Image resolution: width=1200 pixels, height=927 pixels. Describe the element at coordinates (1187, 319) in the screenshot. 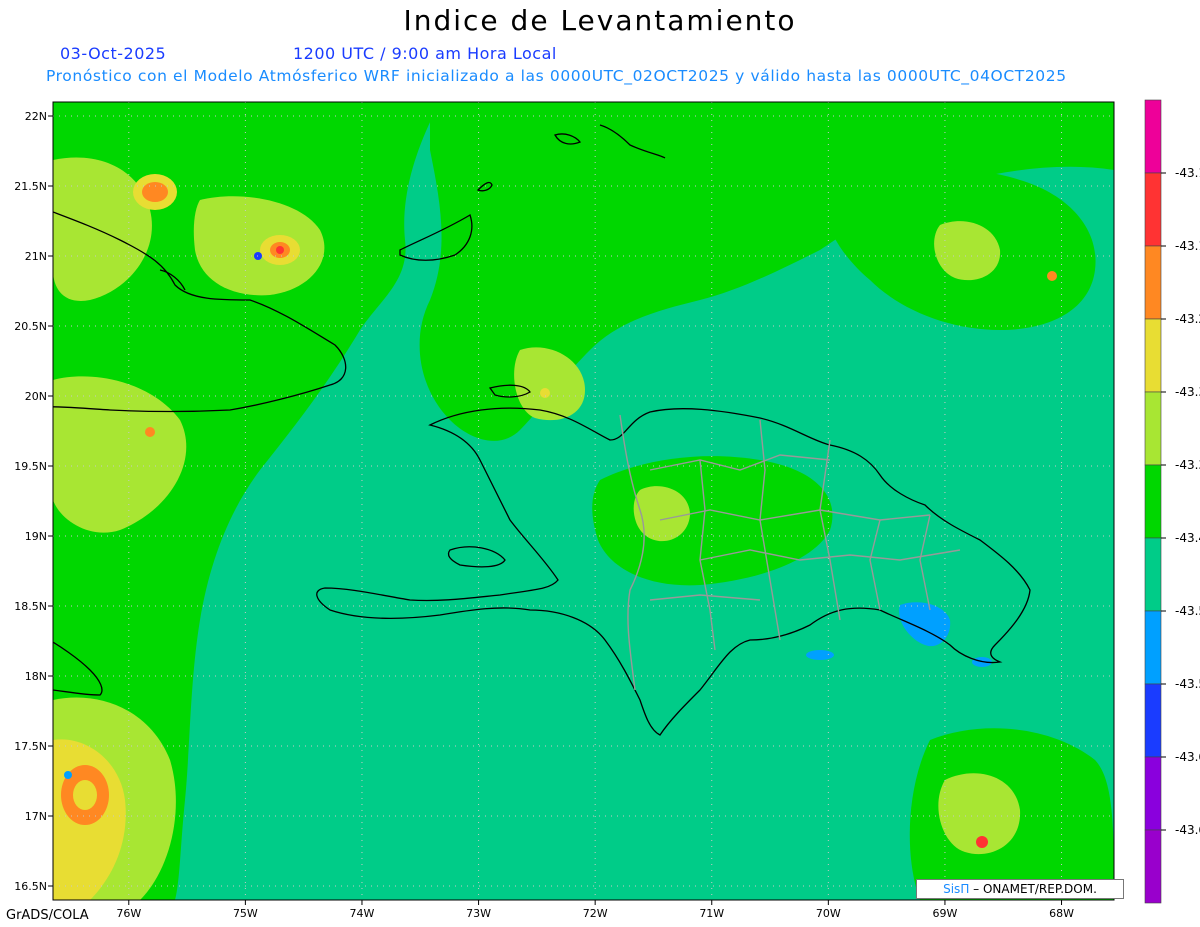

I see `colorbar-label: -43.2` at that location.